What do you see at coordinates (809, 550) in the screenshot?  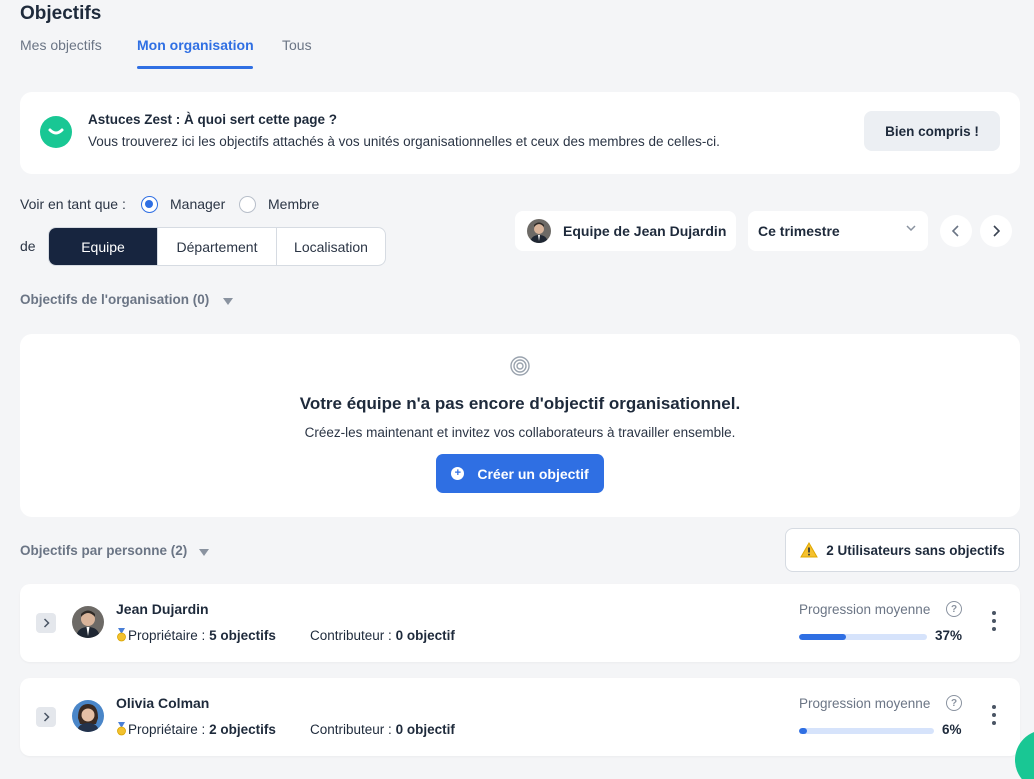 I see `warning-icon` at bounding box center [809, 550].